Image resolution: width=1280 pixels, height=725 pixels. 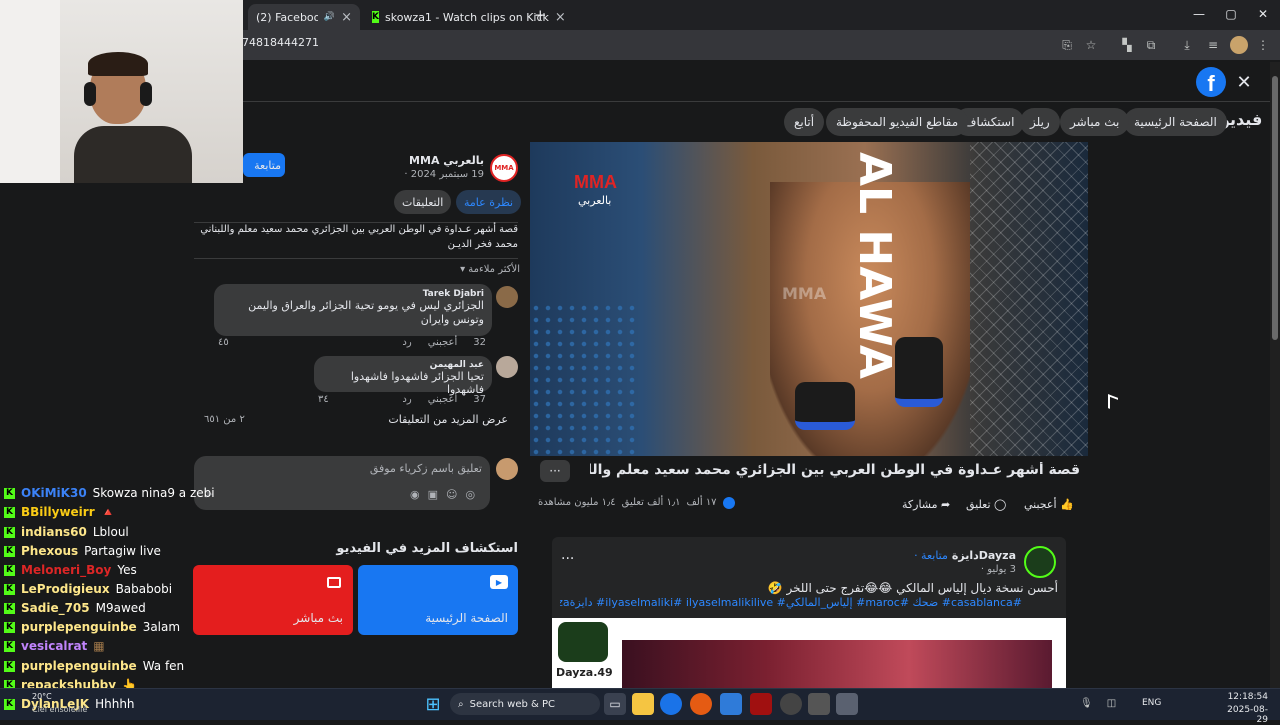 What do you see at coordinates (470, 494) in the screenshot?
I see `camera-icon: ◎` at bounding box center [470, 494].